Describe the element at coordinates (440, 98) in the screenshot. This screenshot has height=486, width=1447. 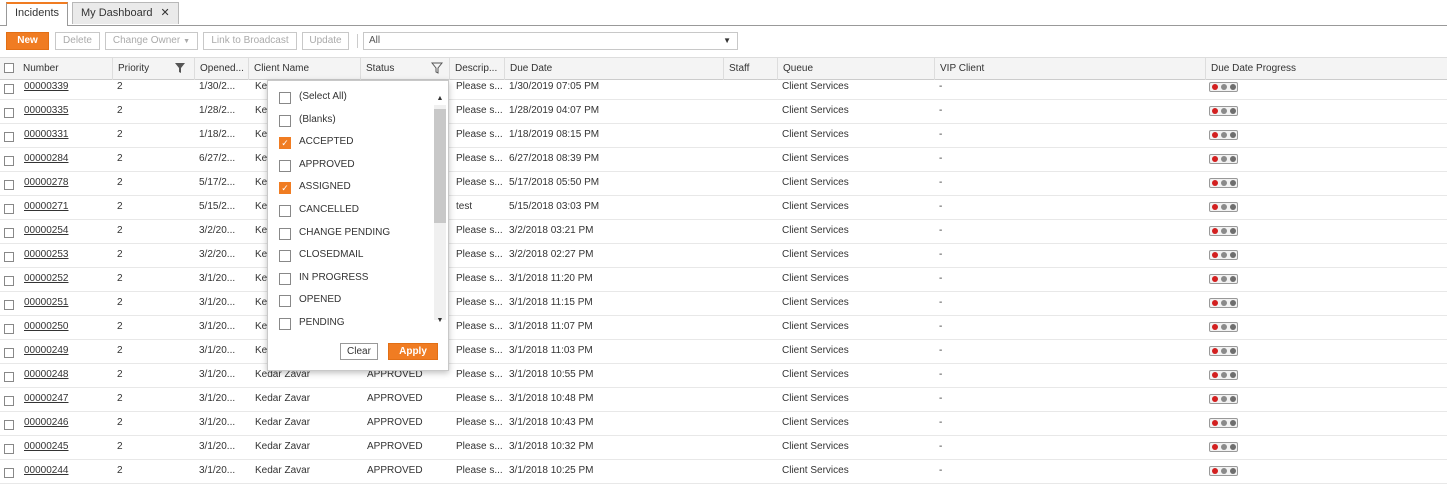
I see `scroll-up-icon: ▲` at that location.